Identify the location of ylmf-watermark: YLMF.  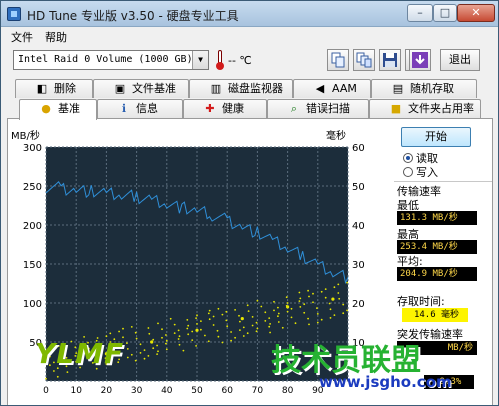
(80, 353).